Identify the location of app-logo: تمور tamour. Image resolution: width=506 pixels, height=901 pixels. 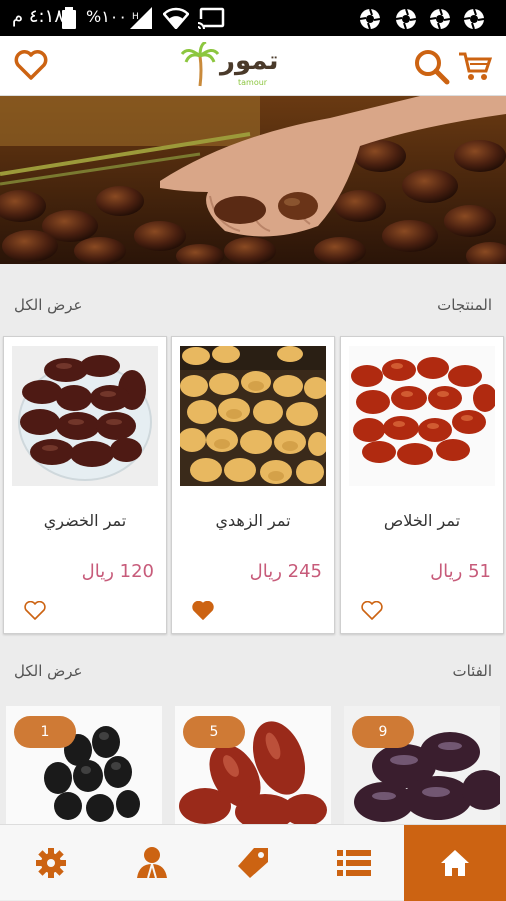
(233, 67).